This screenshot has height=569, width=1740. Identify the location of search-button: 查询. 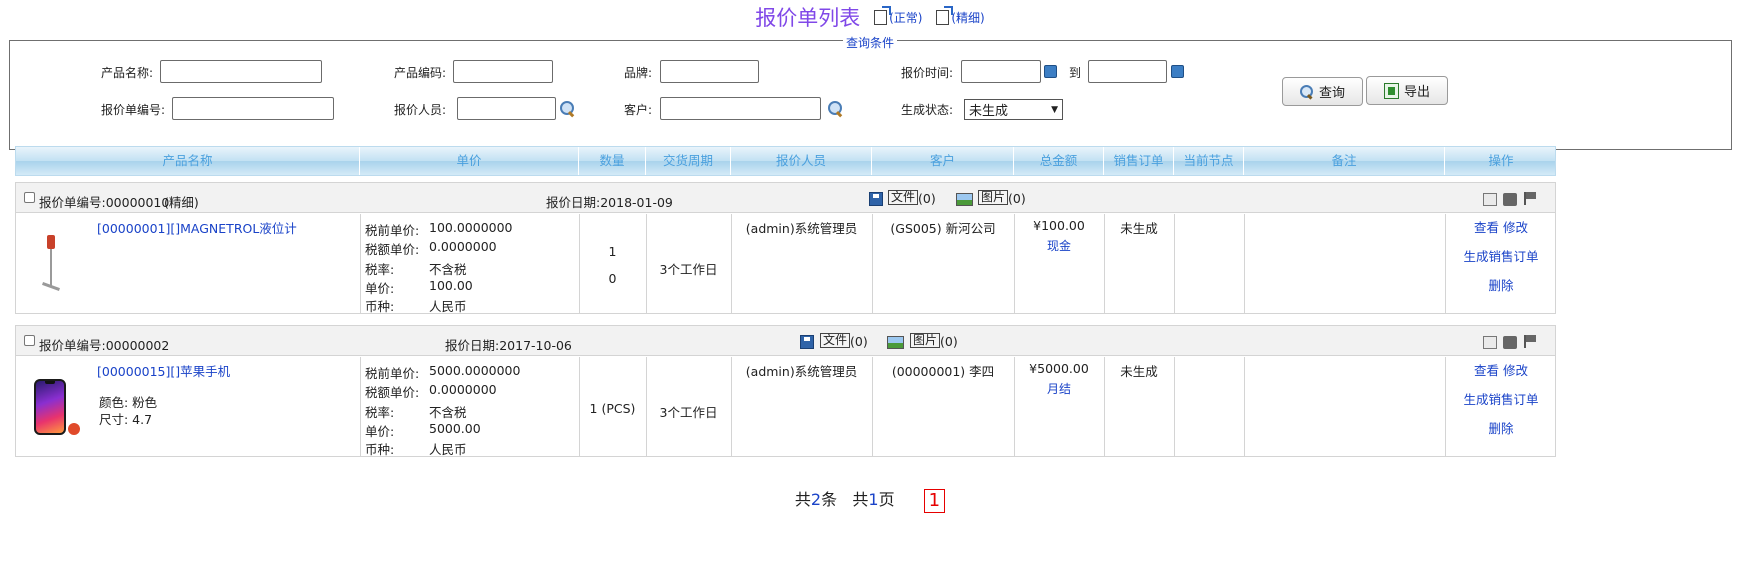
(1322, 91).